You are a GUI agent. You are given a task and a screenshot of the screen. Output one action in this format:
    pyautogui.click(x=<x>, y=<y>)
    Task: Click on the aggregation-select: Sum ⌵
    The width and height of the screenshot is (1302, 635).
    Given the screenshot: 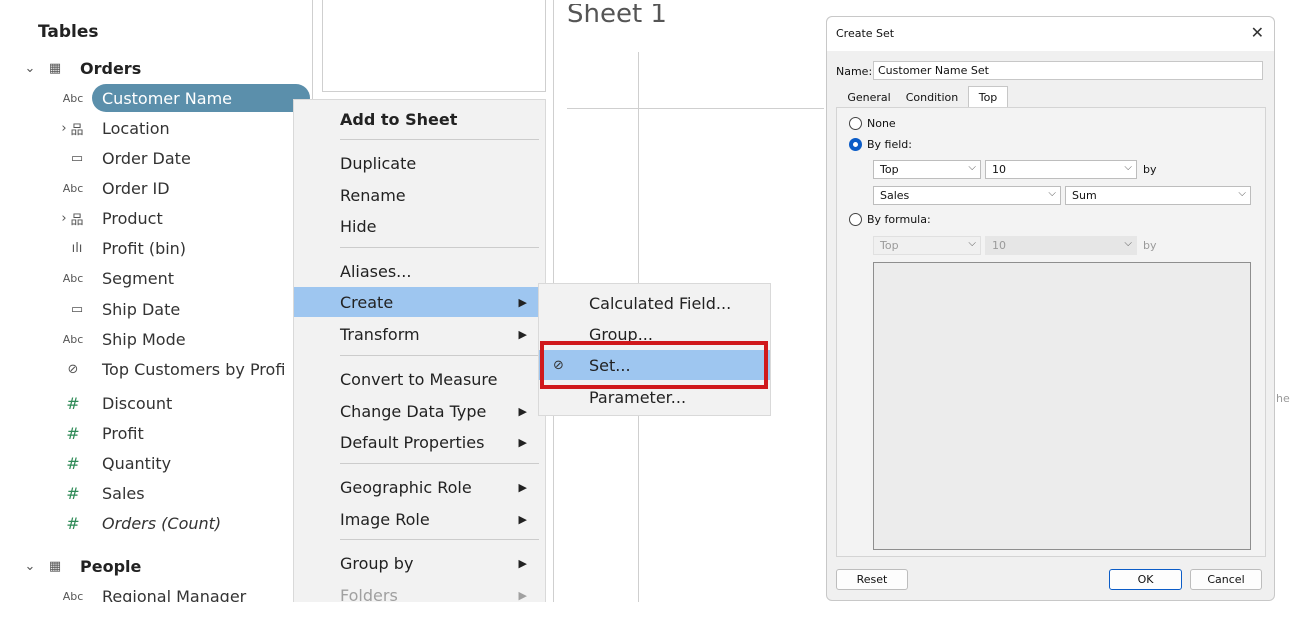 What is the action you would take?
    pyautogui.click(x=1158, y=195)
    